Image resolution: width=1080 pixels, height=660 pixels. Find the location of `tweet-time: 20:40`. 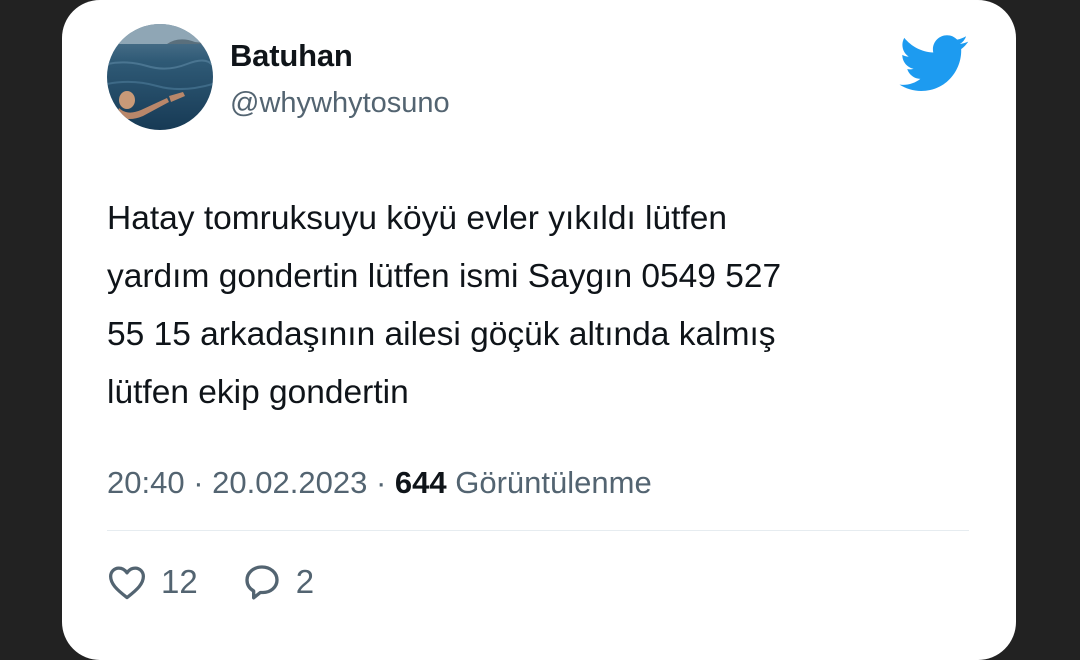

tweet-time: 20:40 is located at coordinates (146, 482).